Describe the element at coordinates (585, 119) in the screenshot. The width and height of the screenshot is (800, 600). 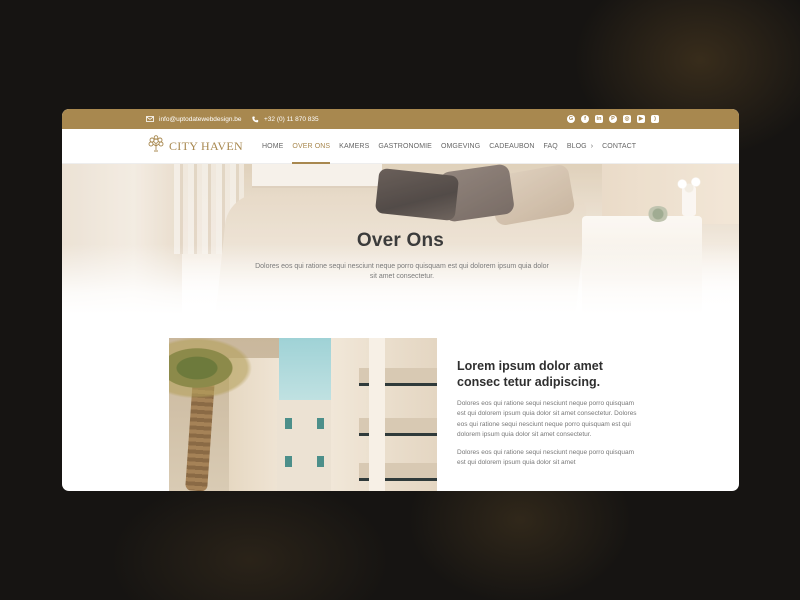
I see `facebook-icon: f` at that location.